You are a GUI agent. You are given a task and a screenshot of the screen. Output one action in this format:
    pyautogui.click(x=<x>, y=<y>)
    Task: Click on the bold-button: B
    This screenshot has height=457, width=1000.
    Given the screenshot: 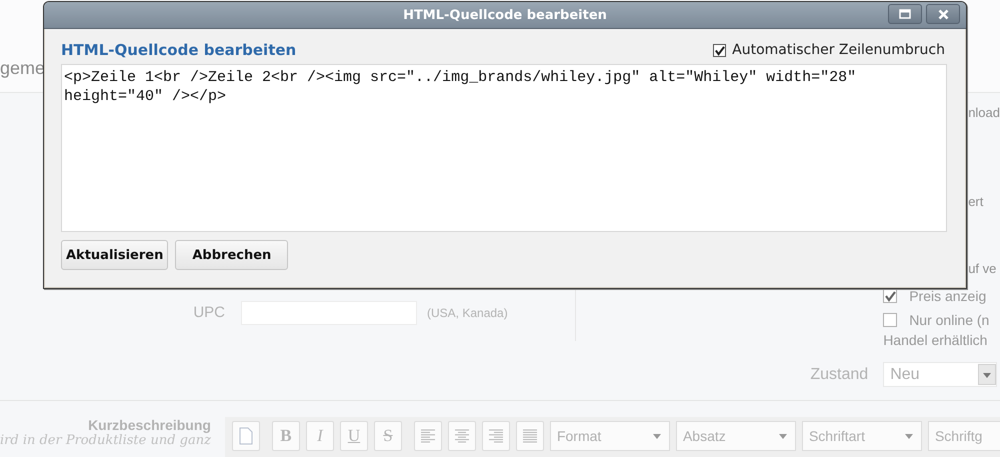 What is the action you would take?
    pyautogui.click(x=286, y=436)
    